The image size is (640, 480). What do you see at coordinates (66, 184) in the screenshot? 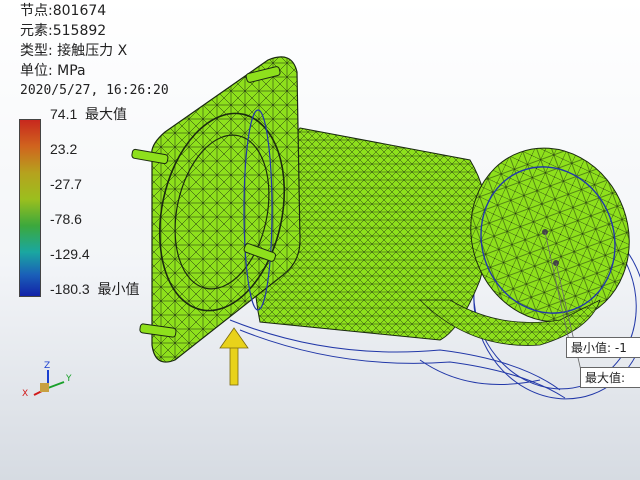
I see `legend-tick: -27.7` at bounding box center [66, 184].